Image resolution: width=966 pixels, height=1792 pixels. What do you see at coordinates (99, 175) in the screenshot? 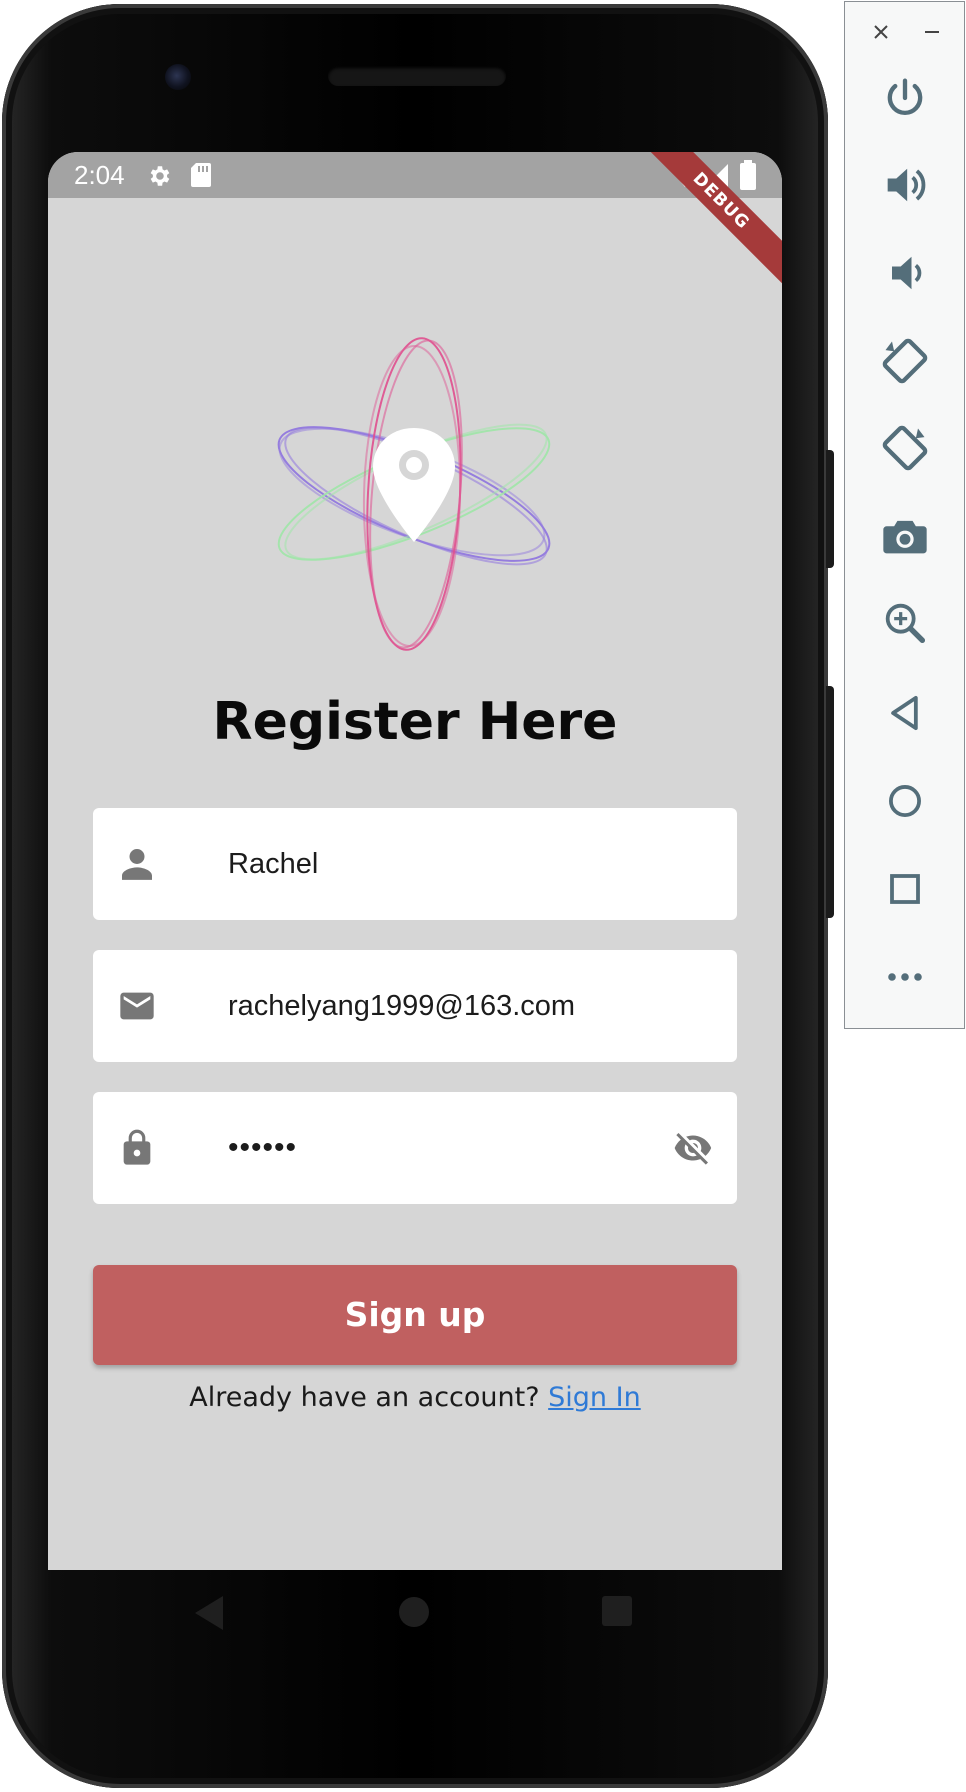
I see `status-time: 2:04` at bounding box center [99, 175].